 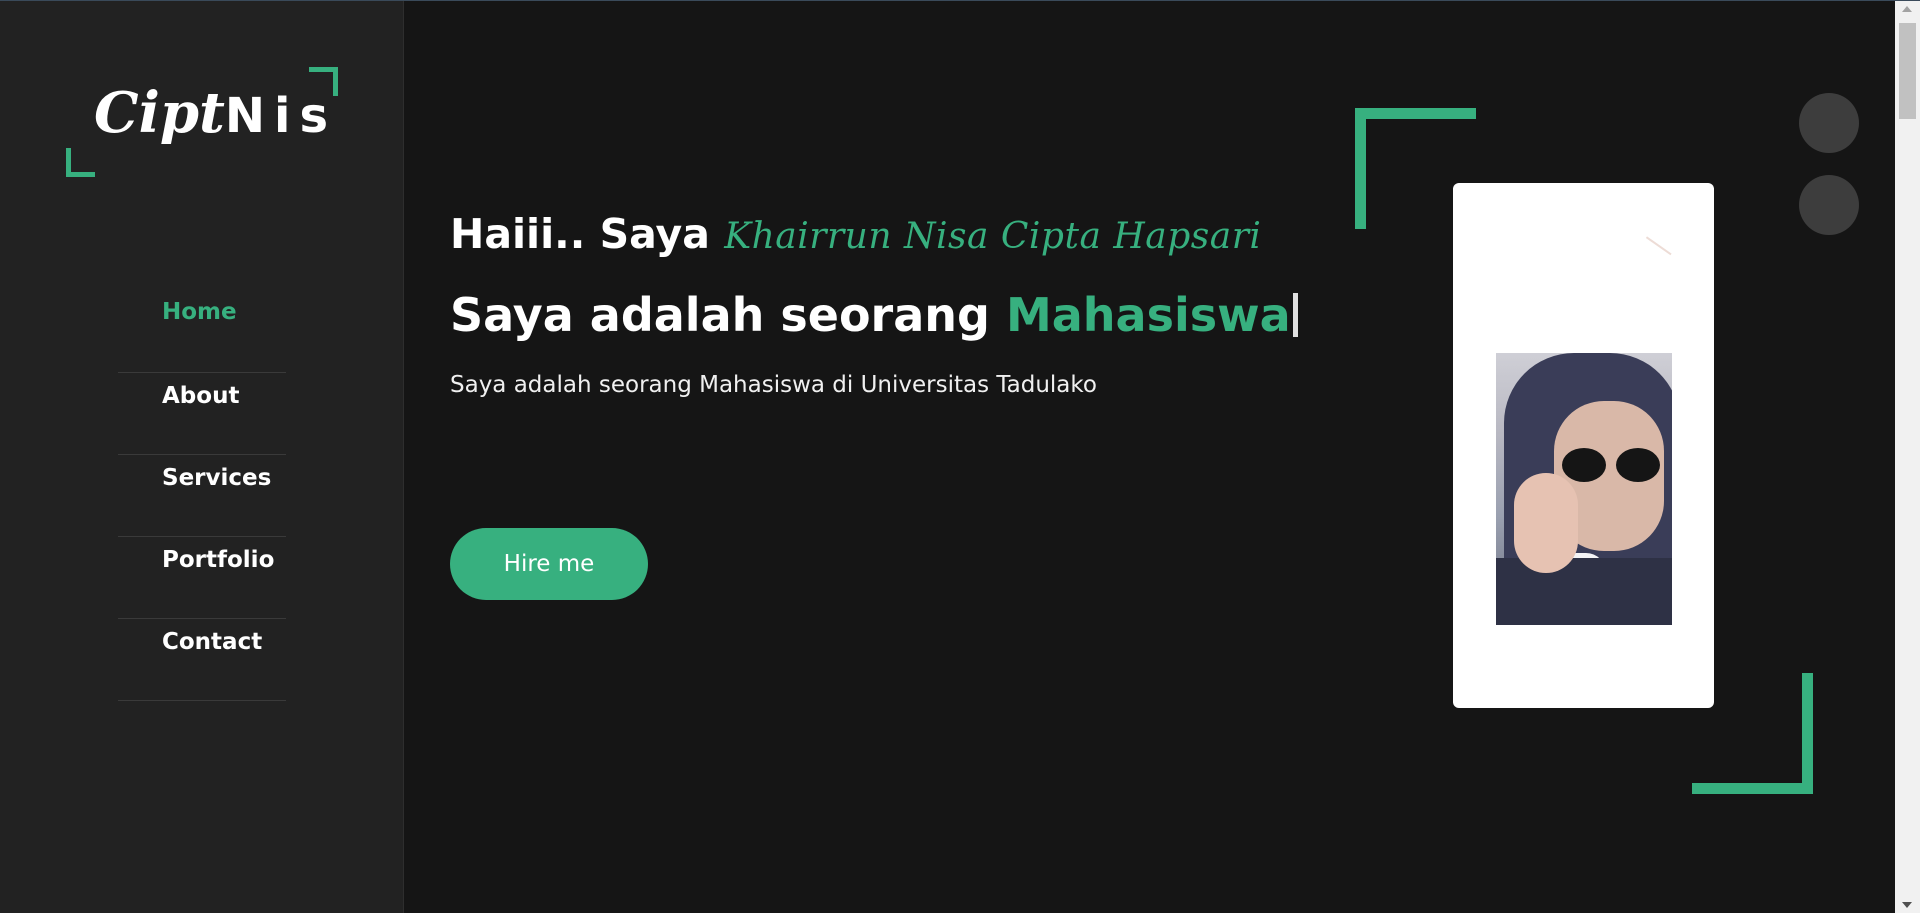 I want to click on photo-sunglasses-right, so click(x=1638, y=465).